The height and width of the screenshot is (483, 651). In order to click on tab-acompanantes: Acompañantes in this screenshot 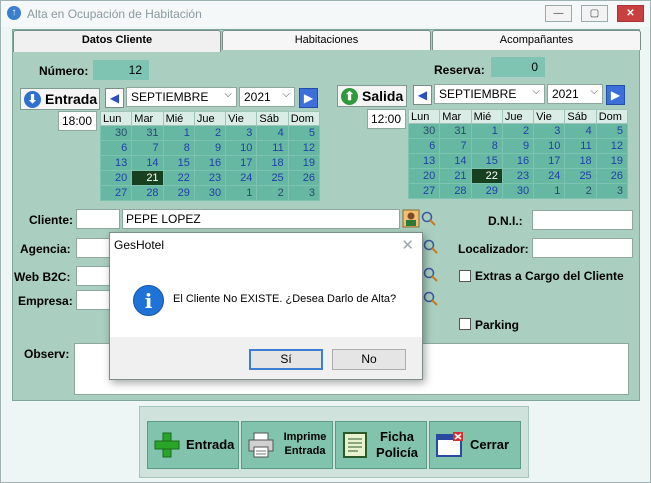, I will do `click(536, 40)`.